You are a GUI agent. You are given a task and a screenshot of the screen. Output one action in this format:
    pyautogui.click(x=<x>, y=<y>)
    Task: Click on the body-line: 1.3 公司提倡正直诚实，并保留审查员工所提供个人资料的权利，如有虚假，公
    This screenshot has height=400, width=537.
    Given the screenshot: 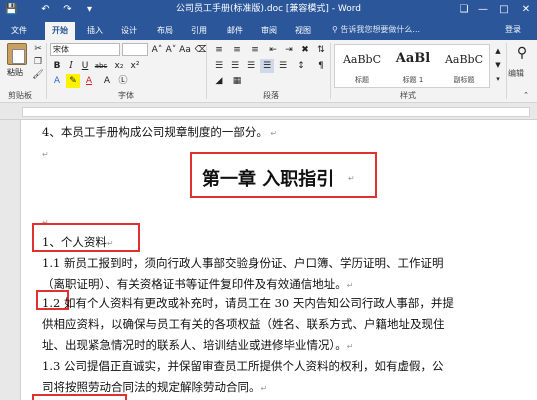 What is the action you would take?
    pyautogui.click(x=243, y=366)
    